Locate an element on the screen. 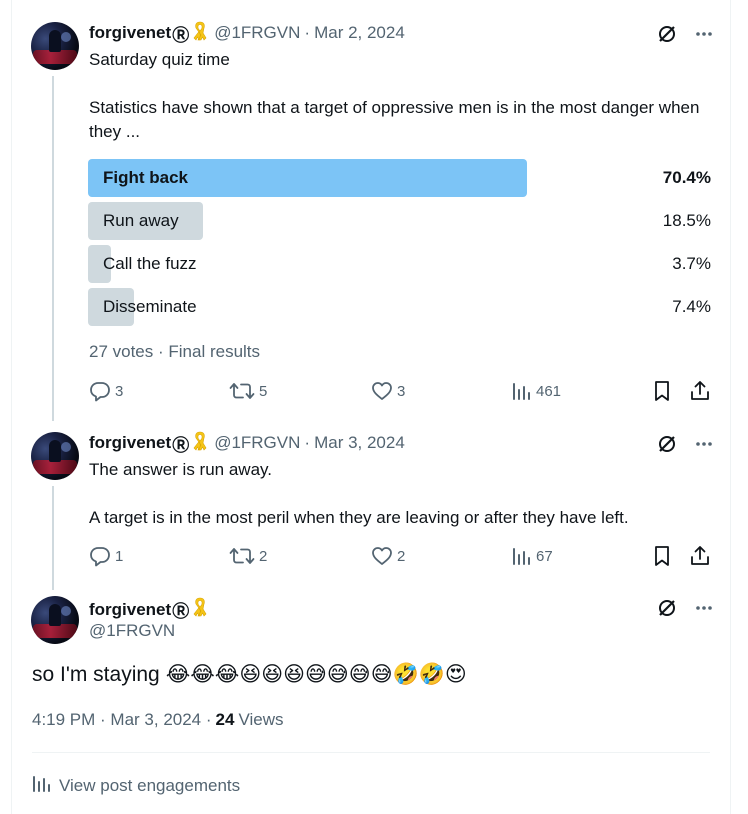 The width and height of the screenshot is (748, 814). view-engagements-link: View post engagements is located at coordinates (136, 785).